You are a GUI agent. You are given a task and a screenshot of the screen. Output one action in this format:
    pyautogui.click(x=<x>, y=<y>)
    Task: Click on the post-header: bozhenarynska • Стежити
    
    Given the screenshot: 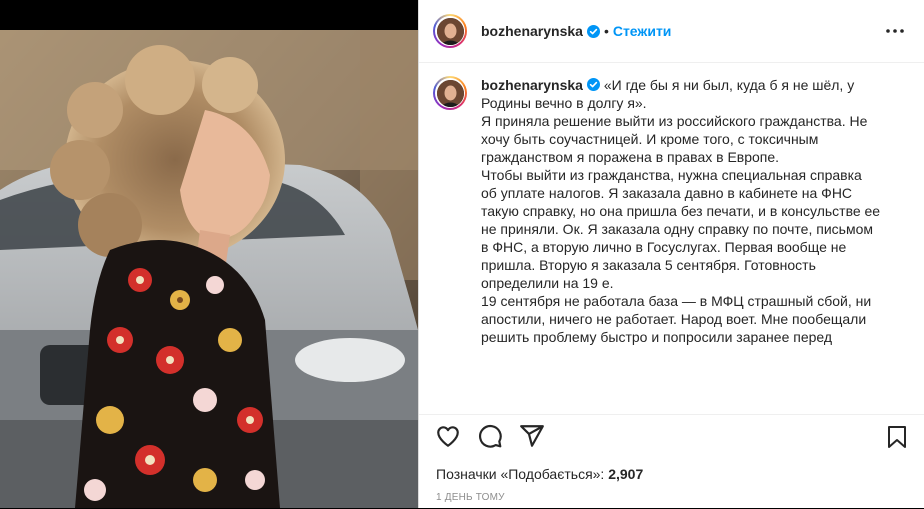 What is the action you would take?
    pyautogui.click(x=671, y=31)
    